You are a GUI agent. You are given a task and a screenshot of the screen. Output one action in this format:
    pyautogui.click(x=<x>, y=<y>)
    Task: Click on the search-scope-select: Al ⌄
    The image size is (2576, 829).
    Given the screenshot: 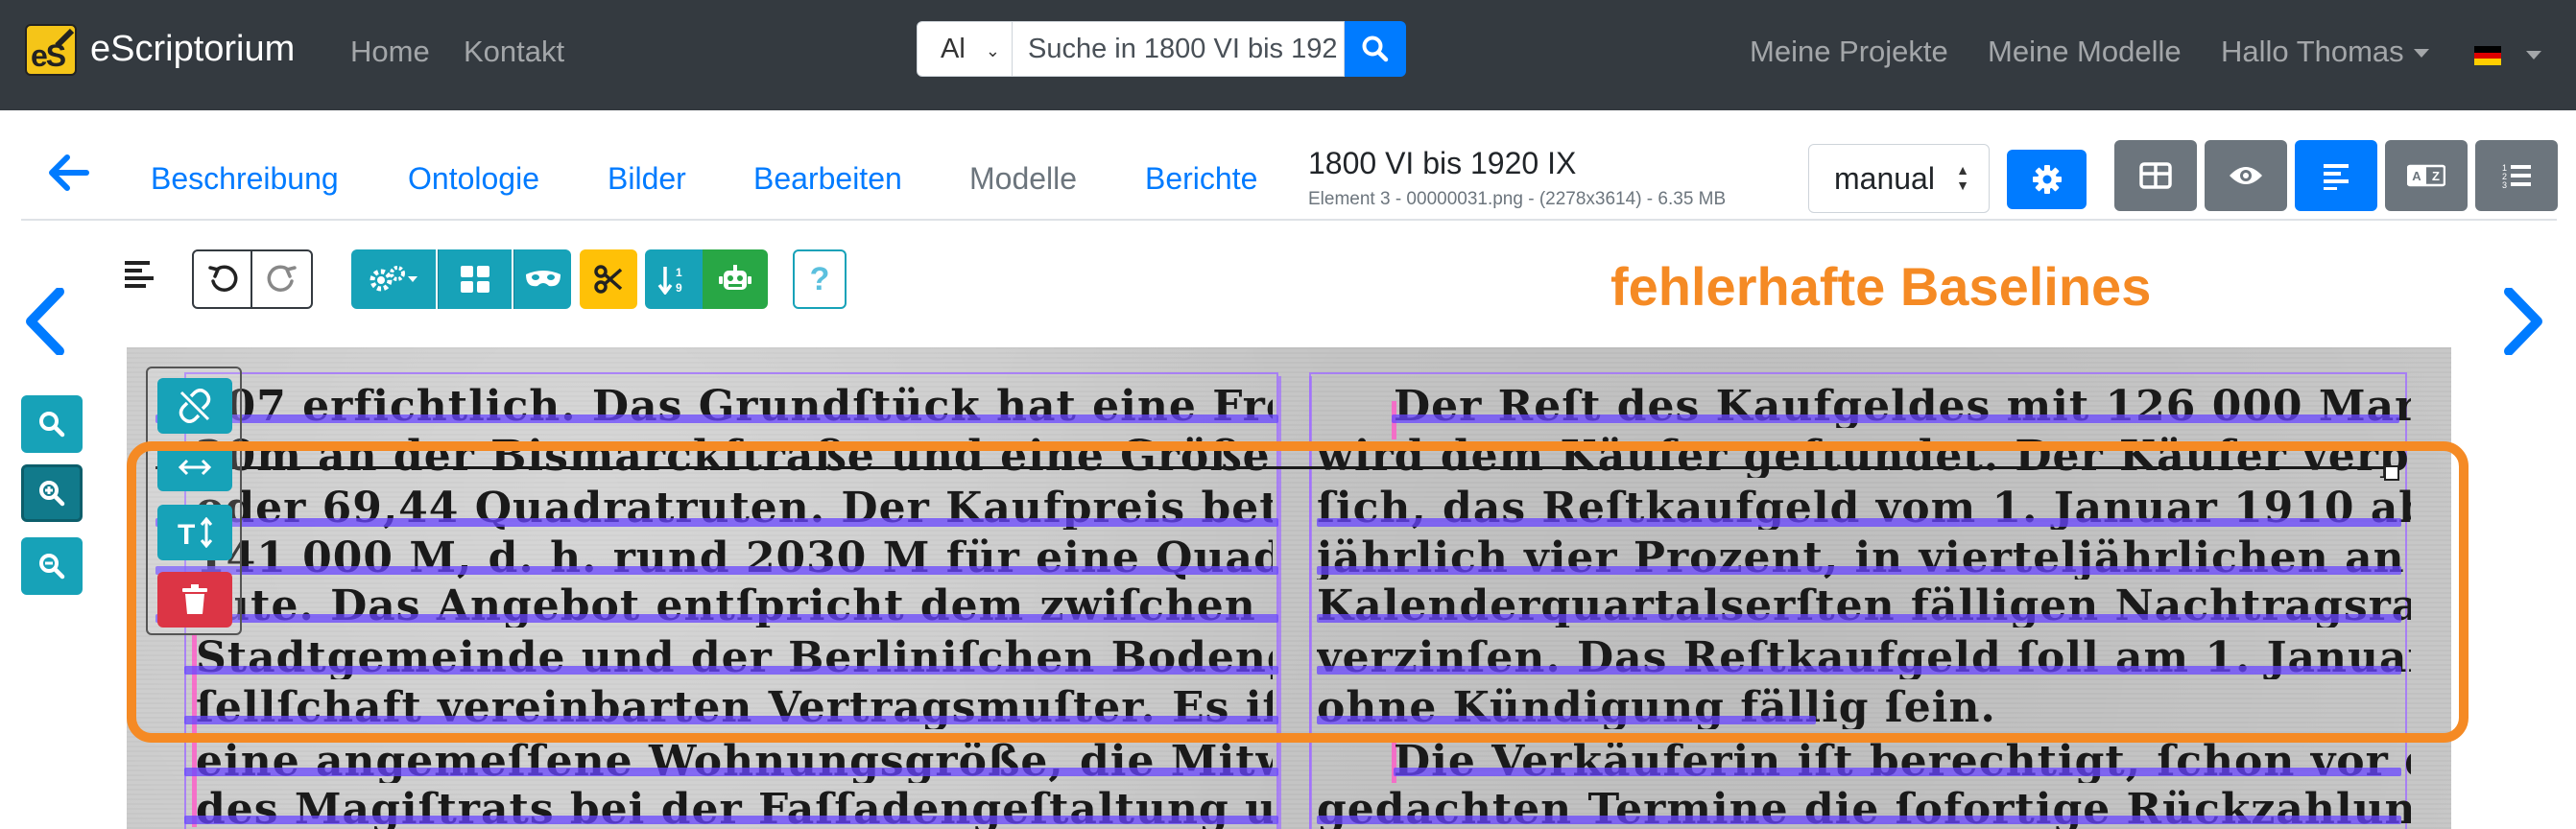 What is the action you would take?
    pyautogui.click(x=965, y=49)
    